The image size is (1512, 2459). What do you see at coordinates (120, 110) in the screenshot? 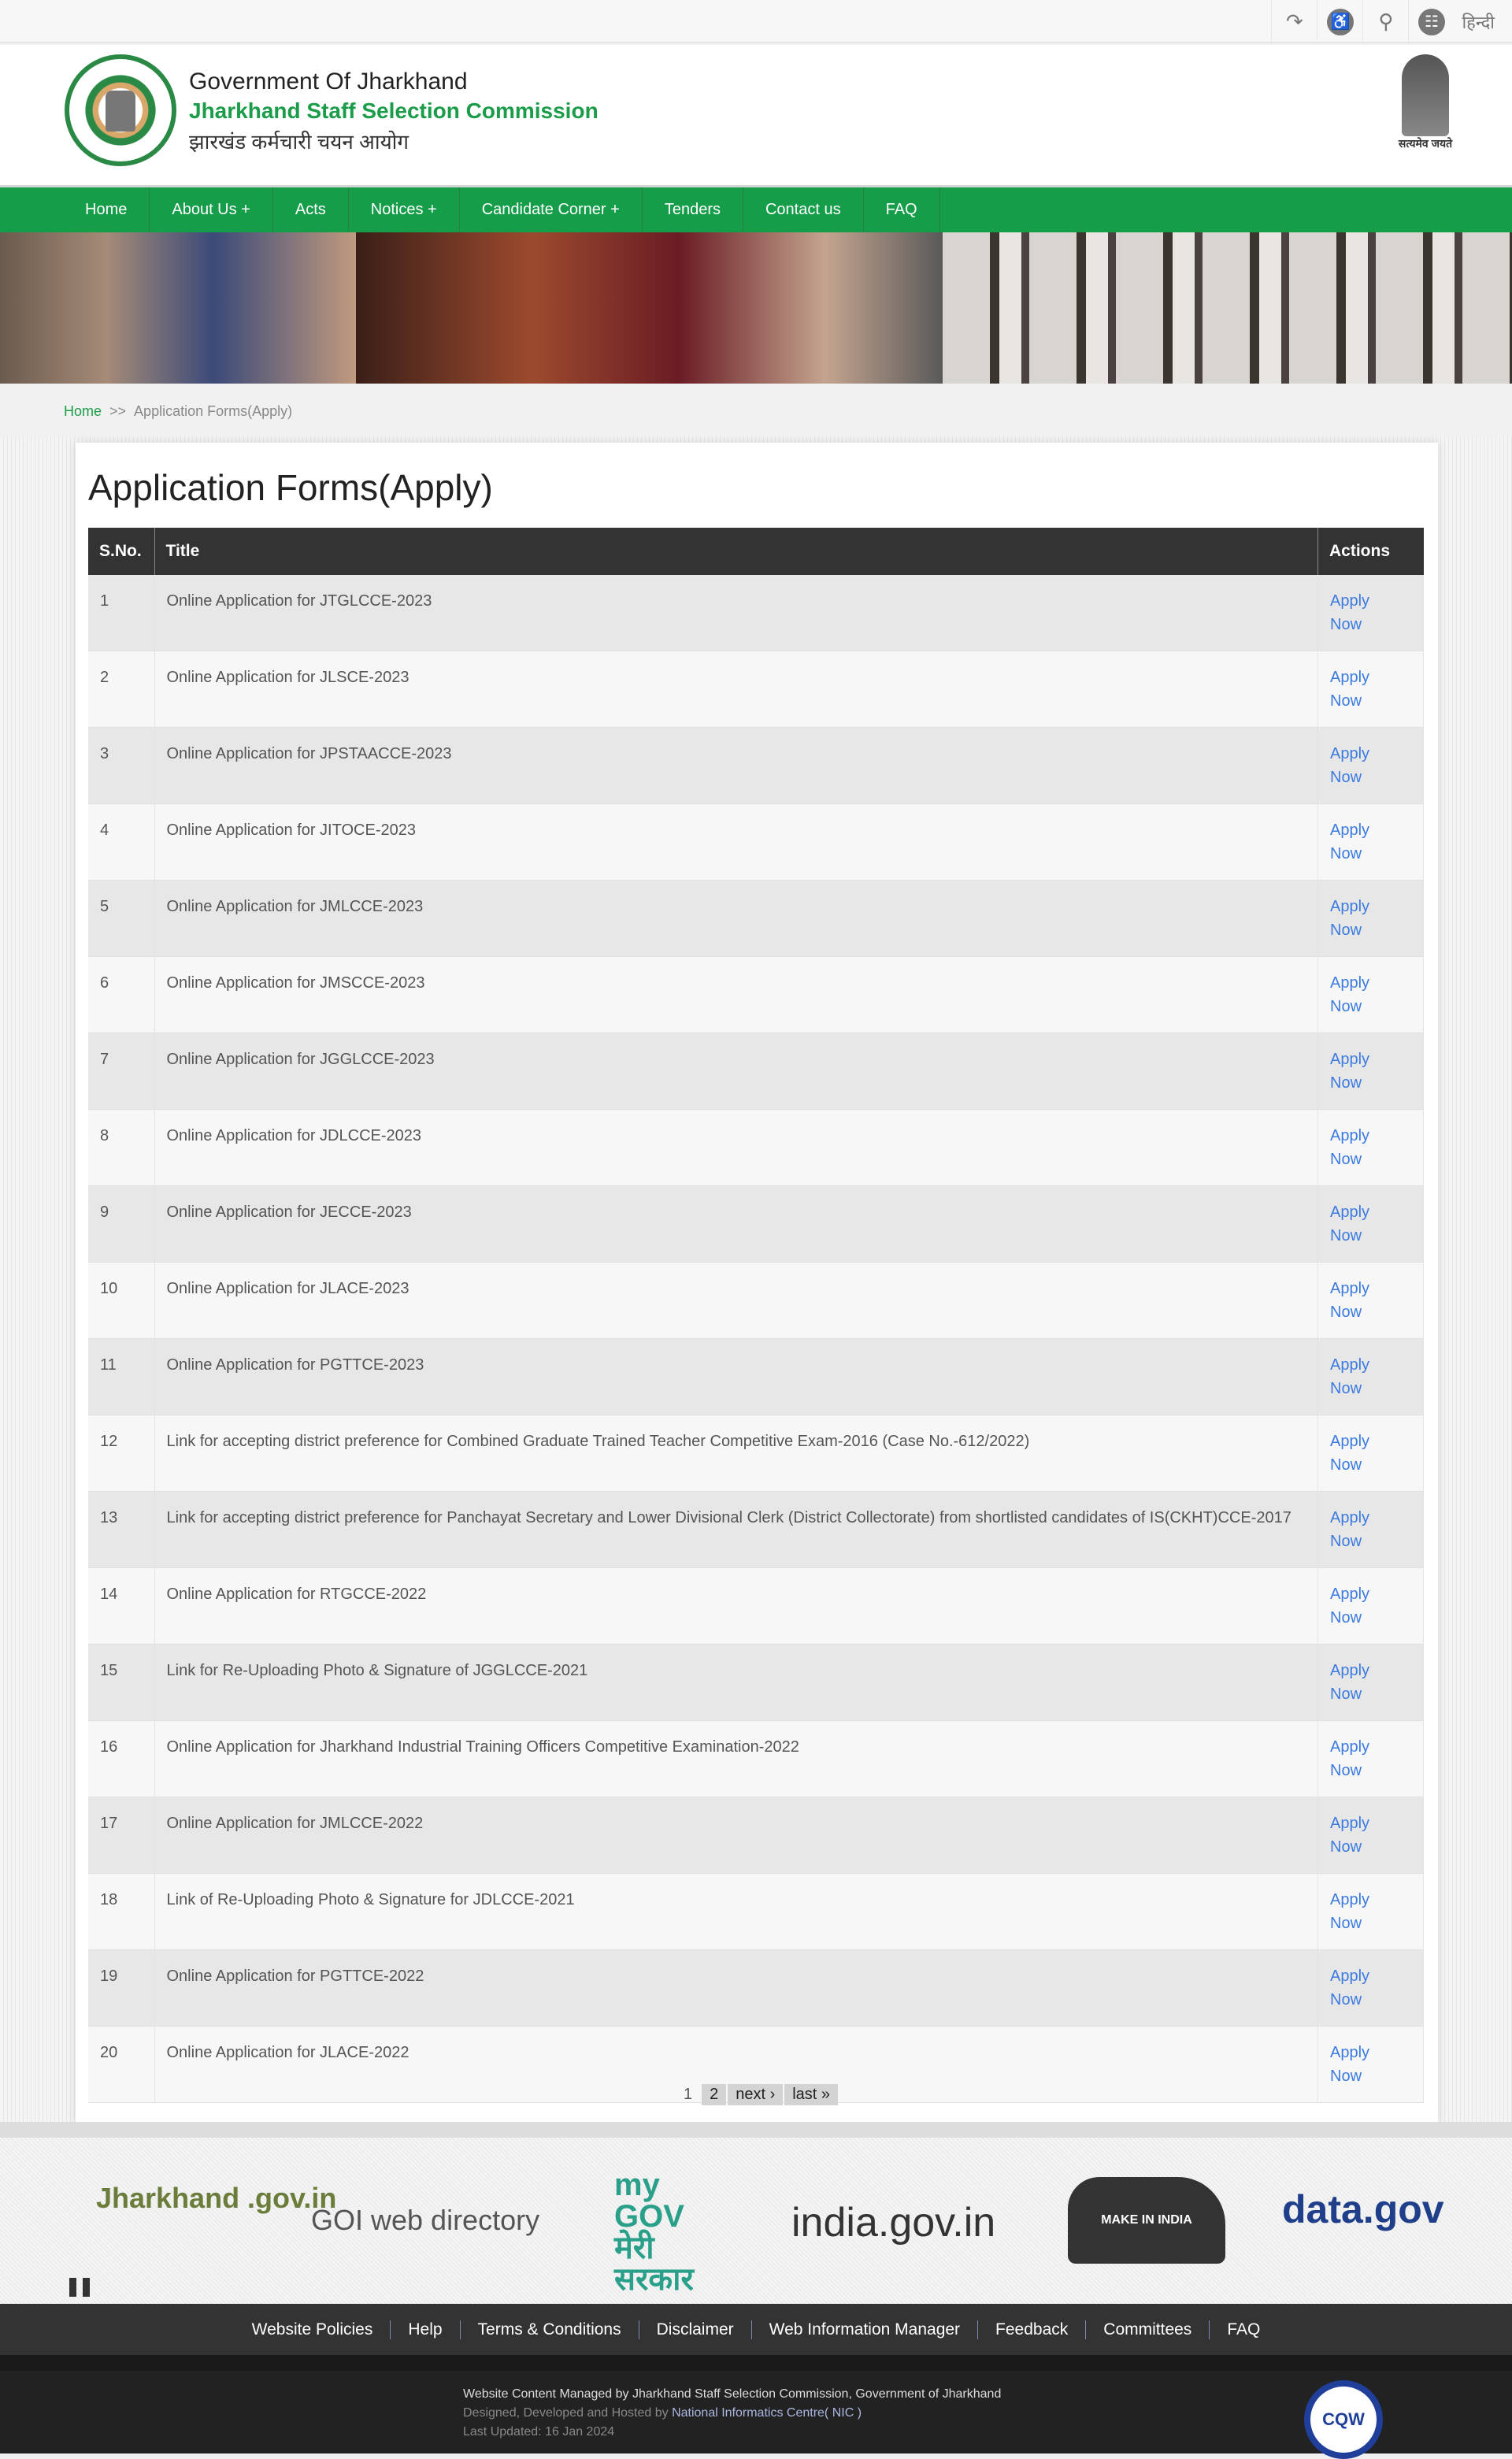
I see `jssc-logo` at bounding box center [120, 110].